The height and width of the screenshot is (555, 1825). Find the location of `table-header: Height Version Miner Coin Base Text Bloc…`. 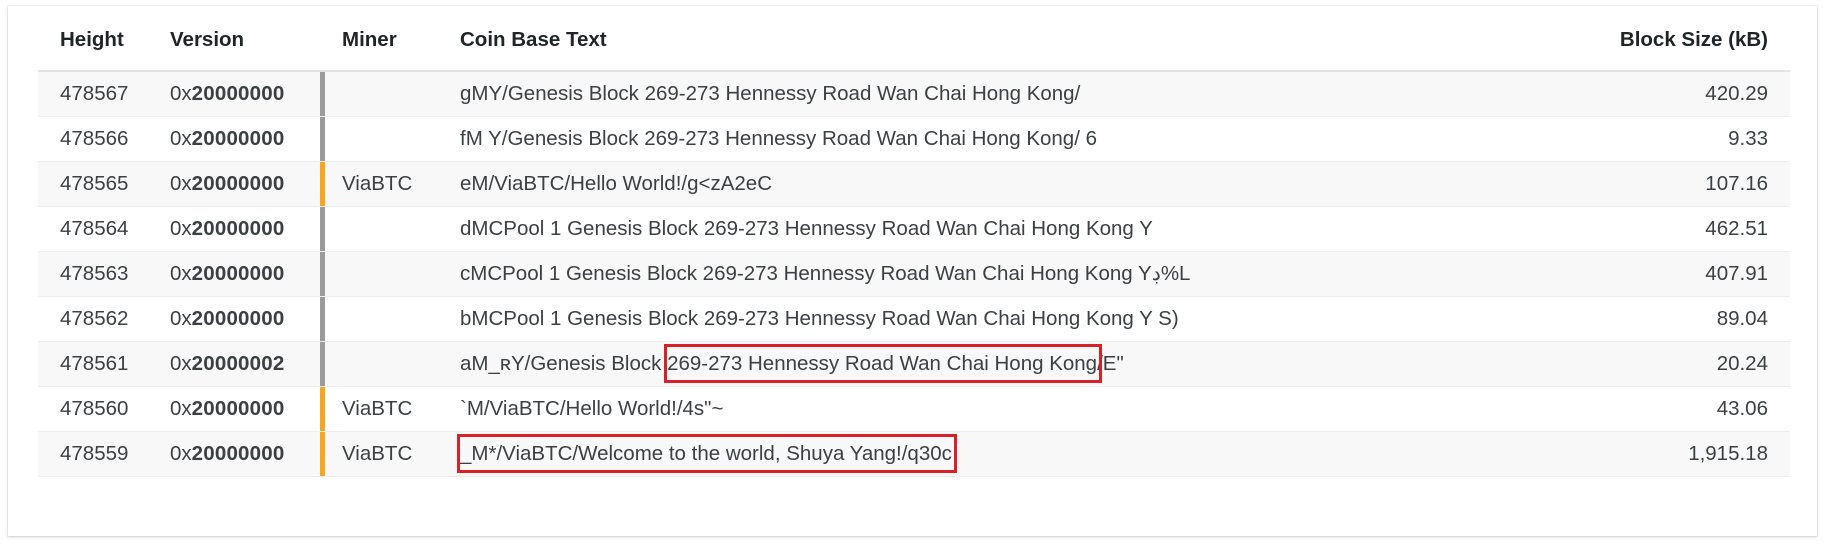

table-header: Height Version Miner Coin Base Text Bloc… is located at coordinates (914, 50).